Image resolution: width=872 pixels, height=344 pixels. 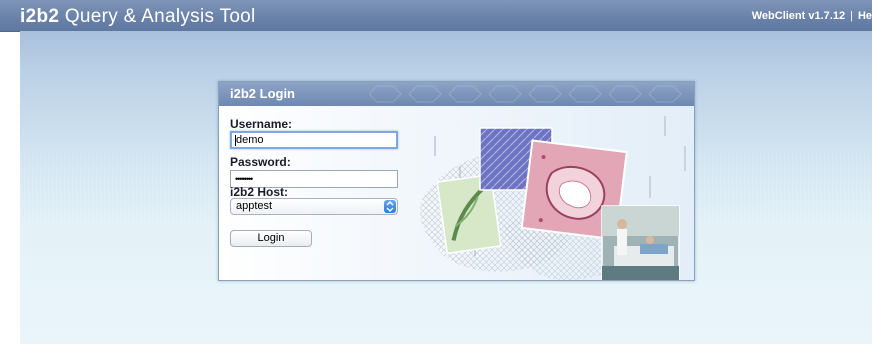 What do you see at coordinates (865, 16) in the screenshot?
I see `help-link: He` at bounding box center [865, 16].